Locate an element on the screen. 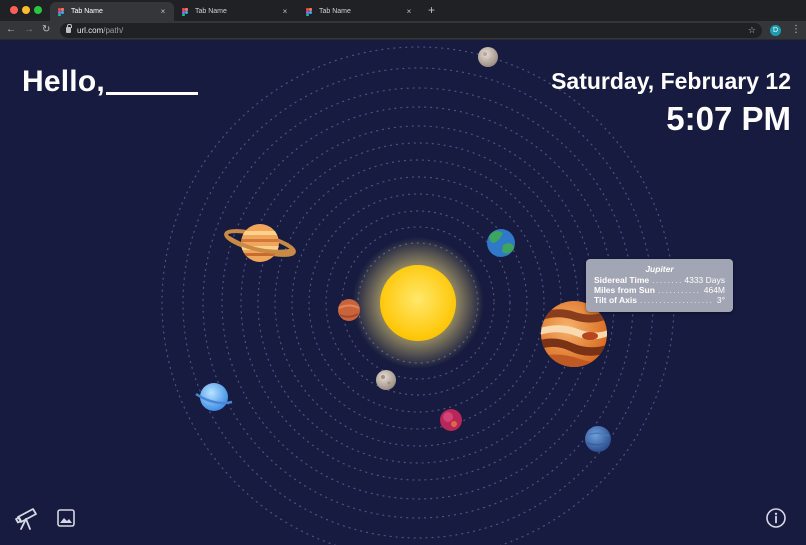 Image resolution: width=806 pixels, height=545 pixels. url-text: url.com/path/ is located at coordinates (100, 30).